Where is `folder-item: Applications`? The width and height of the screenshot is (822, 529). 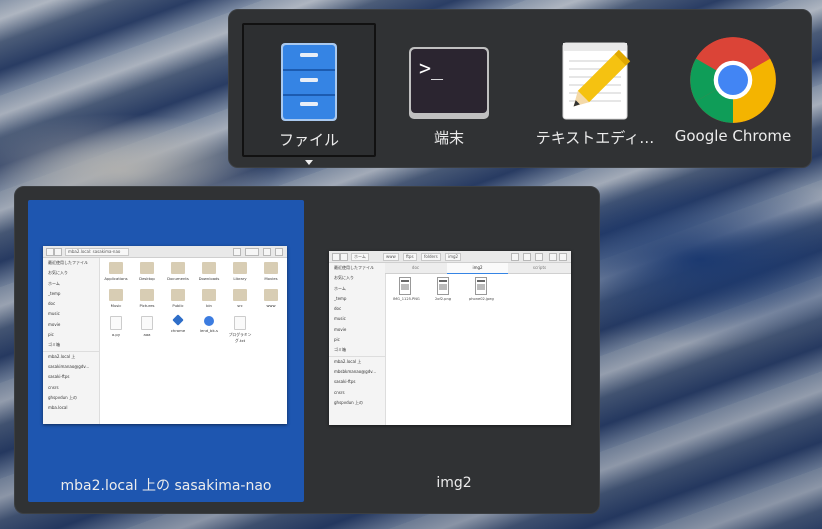
folder-item: Applications is located at coordinates (116, 271).